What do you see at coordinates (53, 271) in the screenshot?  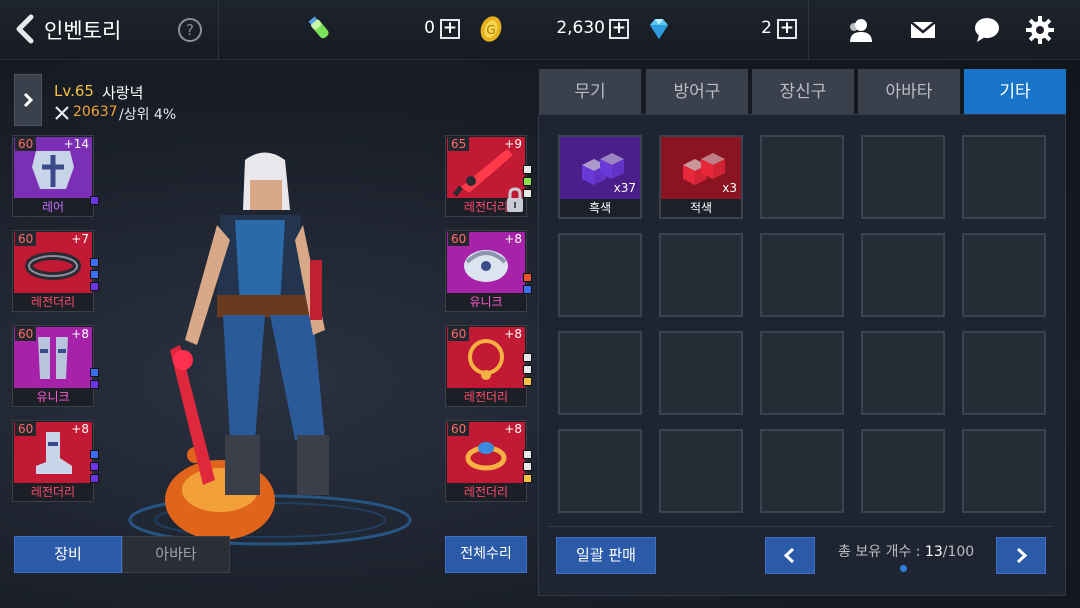 I see `equip-slot-belt: 60 +7 레전더리` at bounding box center [53, 271].